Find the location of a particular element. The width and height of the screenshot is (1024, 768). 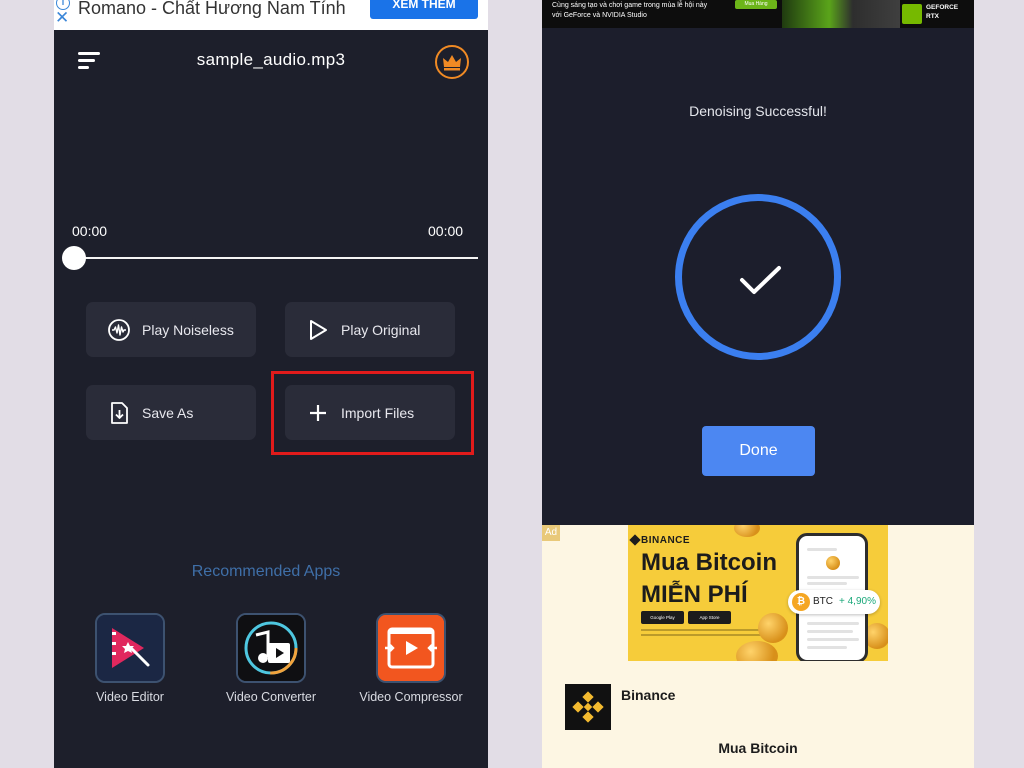

play-noiseless-label: Play Noiseless is located at coordinates (188, 329).